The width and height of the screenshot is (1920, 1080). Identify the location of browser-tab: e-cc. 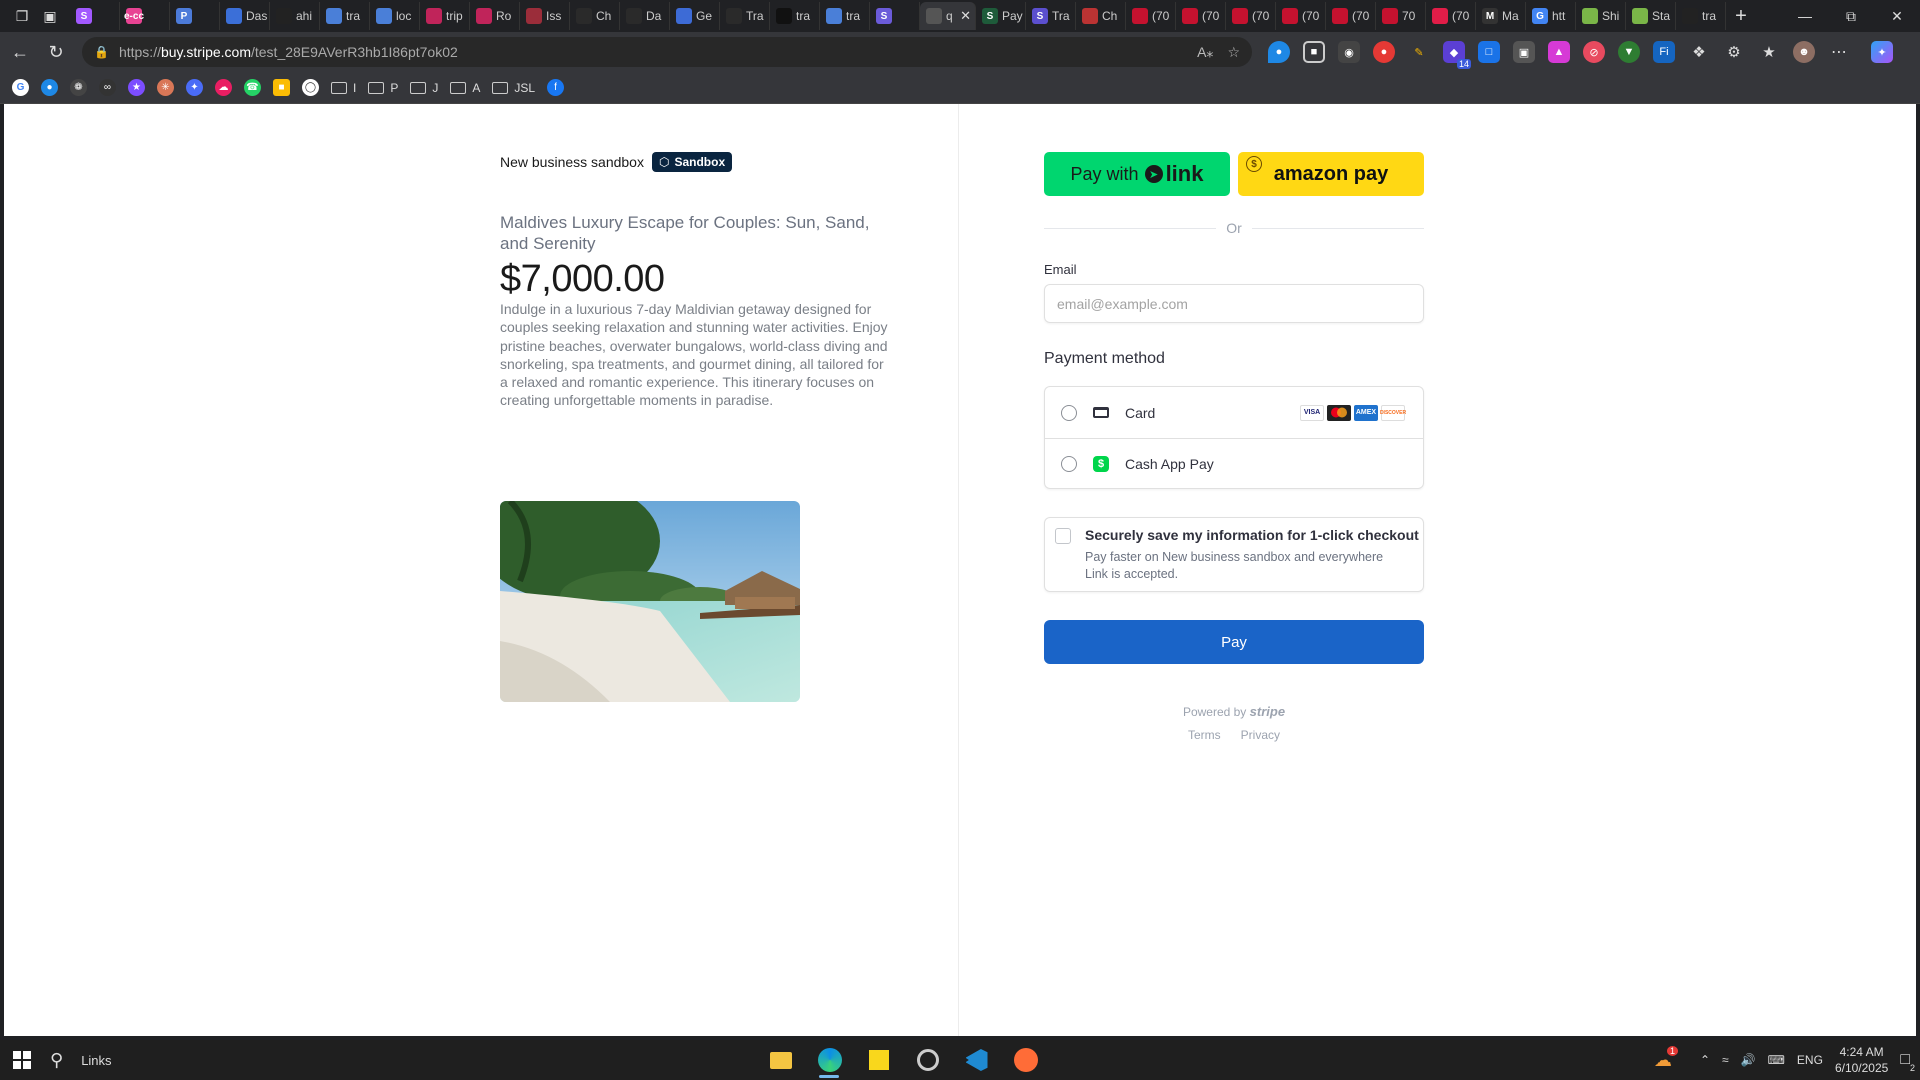
(145, 16).